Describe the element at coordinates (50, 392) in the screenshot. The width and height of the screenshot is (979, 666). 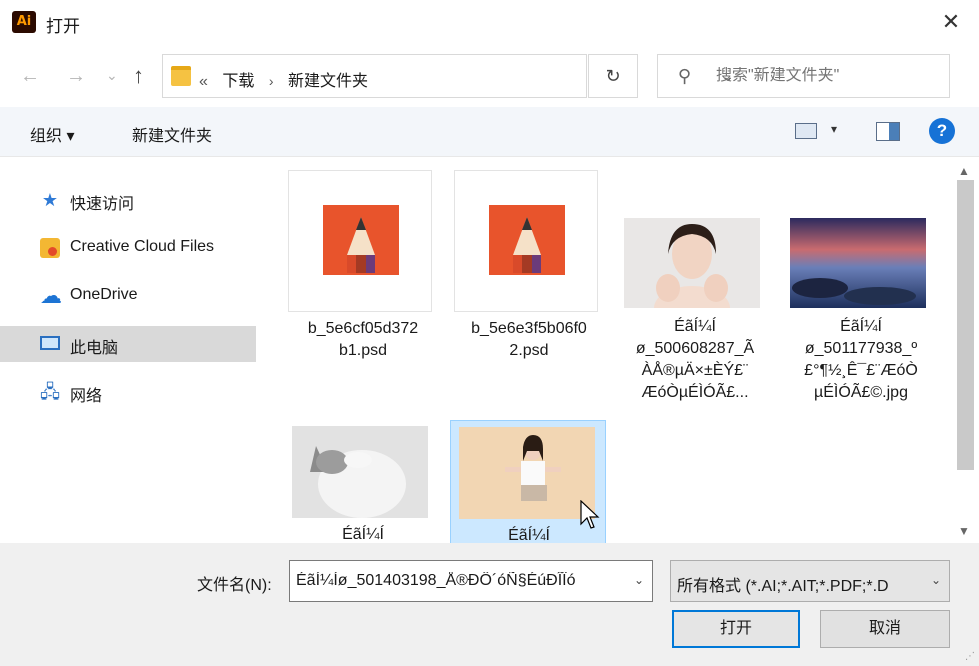
I see `network-icon: 🖧` at that location.